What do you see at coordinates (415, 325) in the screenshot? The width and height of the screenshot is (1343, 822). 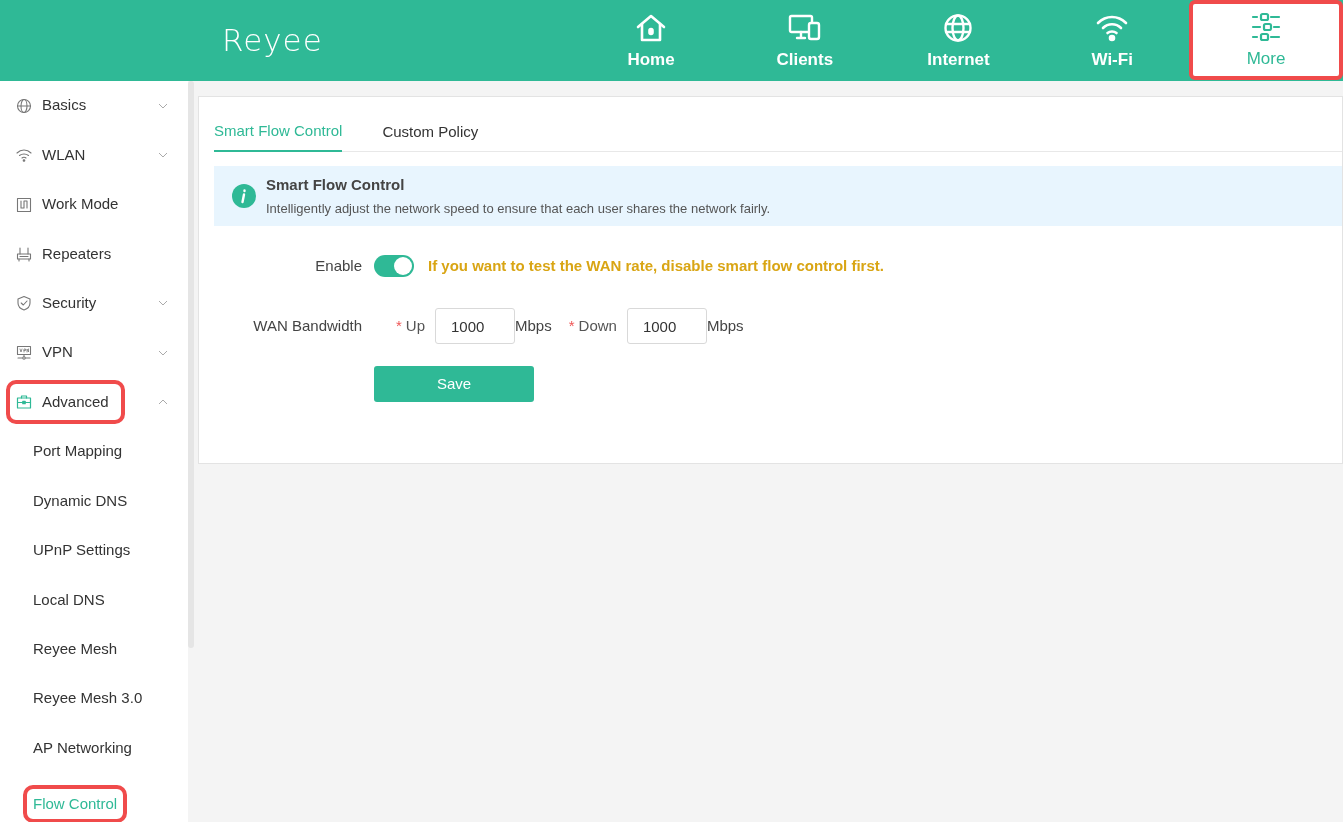 I see `field-label: Up` at bounding box center [415, 325].